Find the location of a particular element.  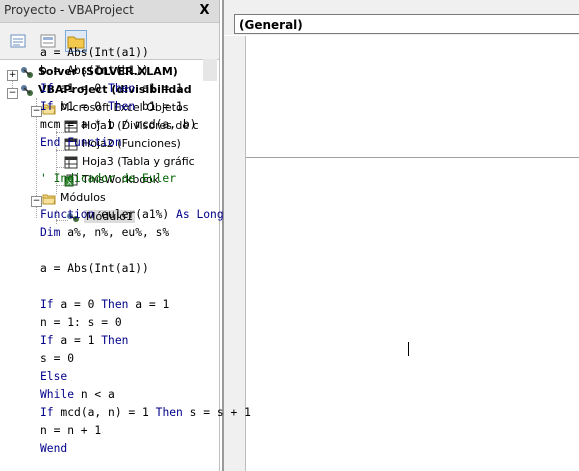

code-line: If a1 = 0 Then a1 = 1 is located at coordinates (111, 89).